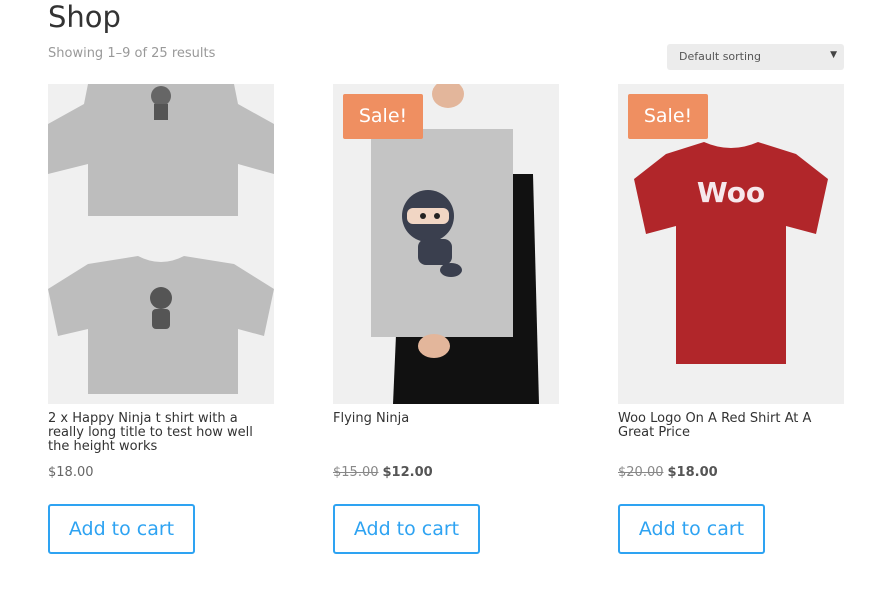  I want to click on price-original: $15.00, so click(356, 472).